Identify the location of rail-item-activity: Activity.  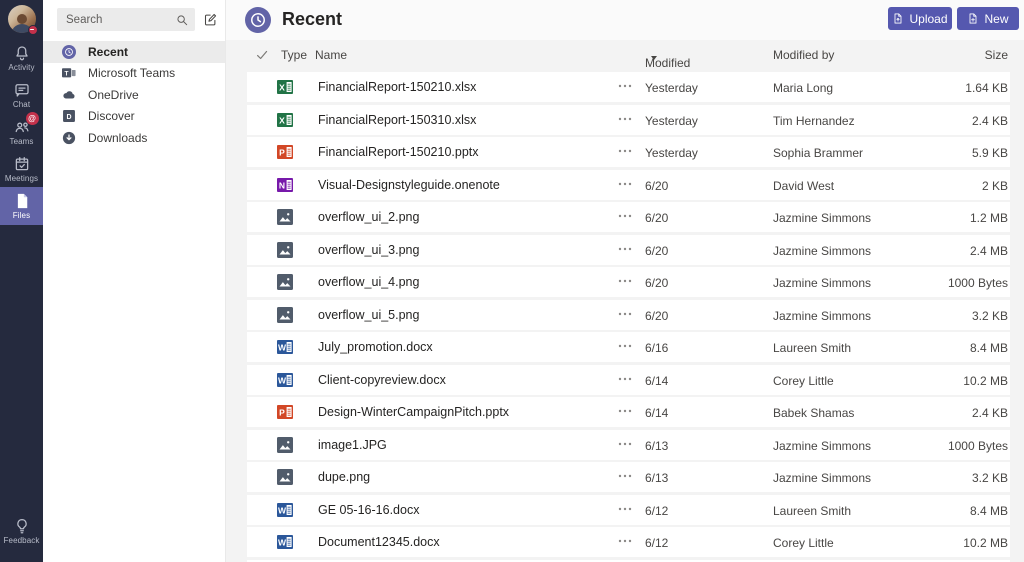
(21, 57).